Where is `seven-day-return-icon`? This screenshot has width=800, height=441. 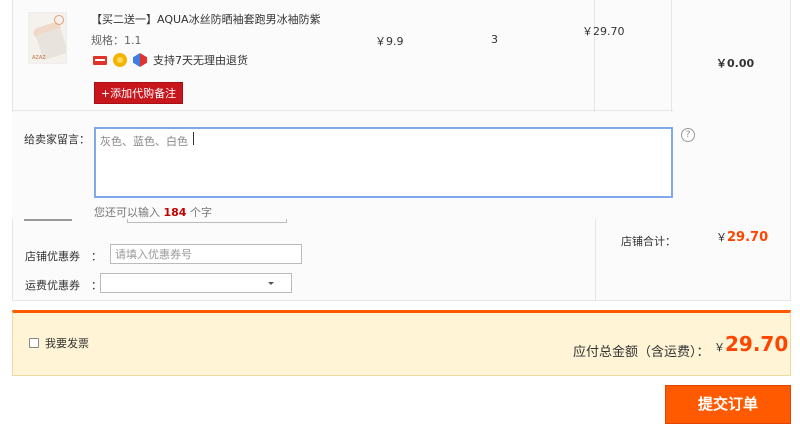
seven-day-return-icon is located at coordinates (140, 60).